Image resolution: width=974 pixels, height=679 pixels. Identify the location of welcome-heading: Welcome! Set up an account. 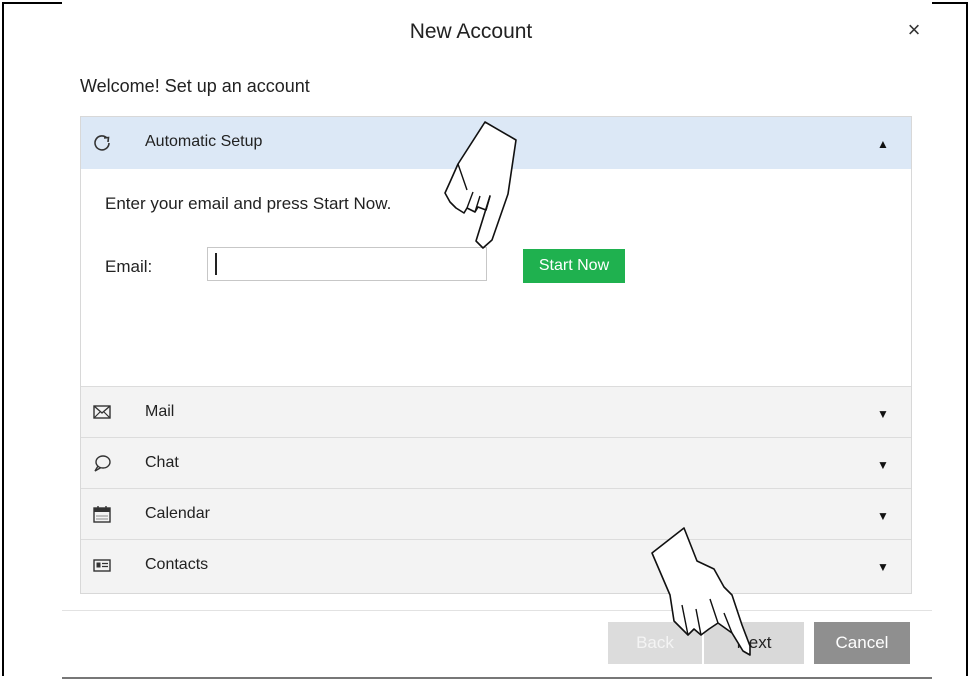
(195, 86).